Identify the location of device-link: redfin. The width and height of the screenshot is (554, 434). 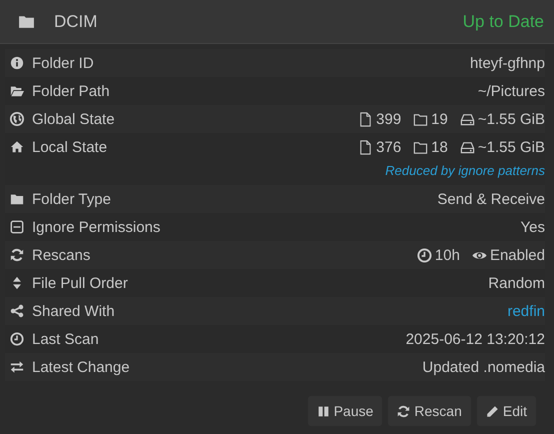
(526, 311).